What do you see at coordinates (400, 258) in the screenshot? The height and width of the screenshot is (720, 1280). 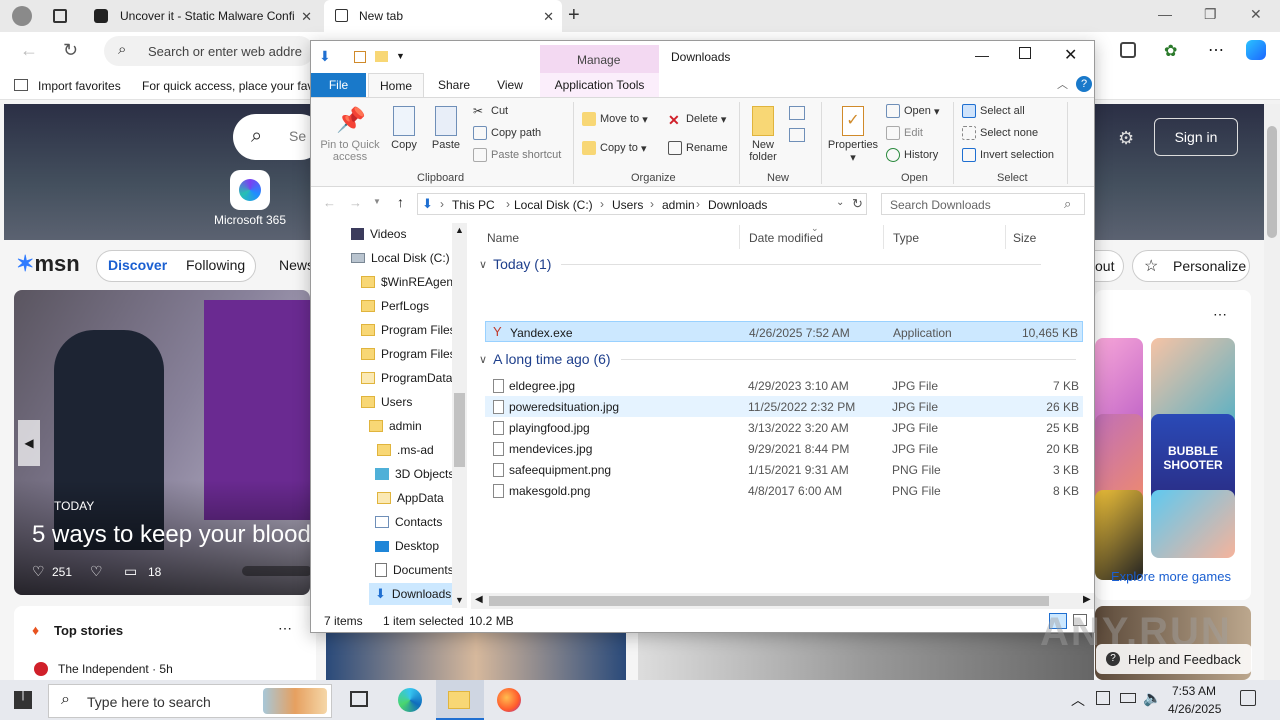 I see `nav-item-local-disk: Local Disk (C:)` at bounding box center [400, 258].